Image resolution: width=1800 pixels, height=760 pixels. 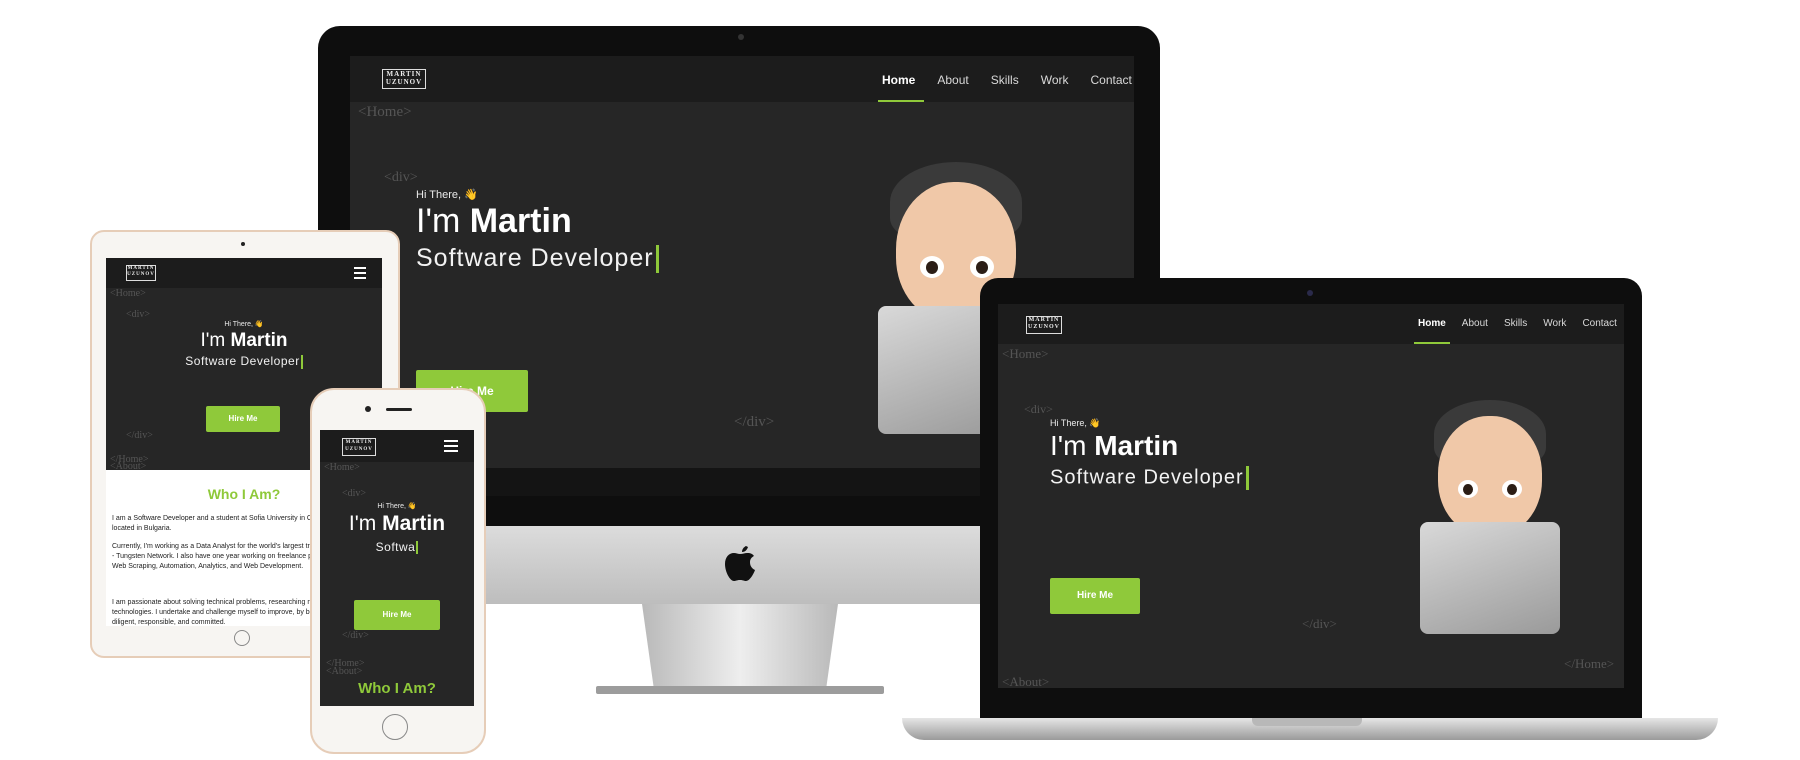 I want to click on ipad-navbar: MARTIN UZUNOV, so click(x=244, y=273).